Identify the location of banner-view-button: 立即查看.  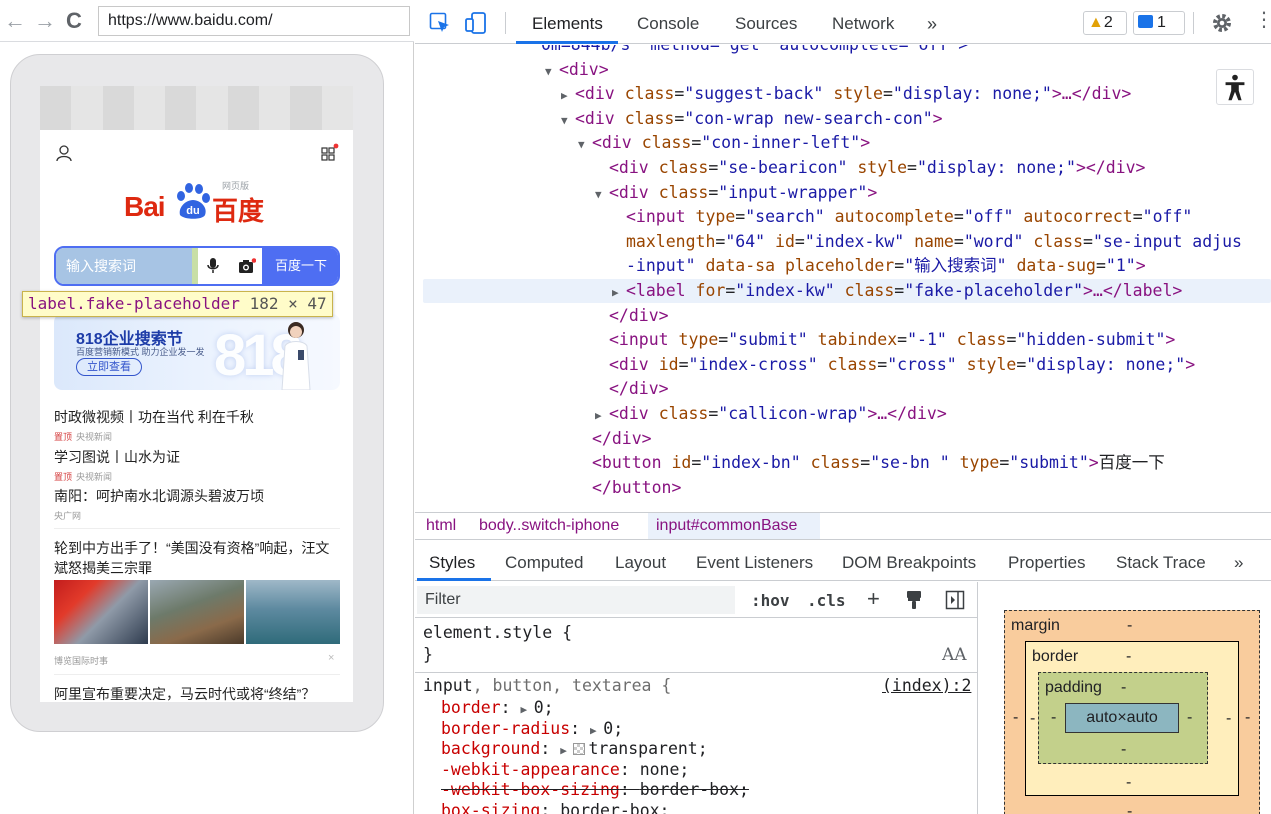
(109, 367).